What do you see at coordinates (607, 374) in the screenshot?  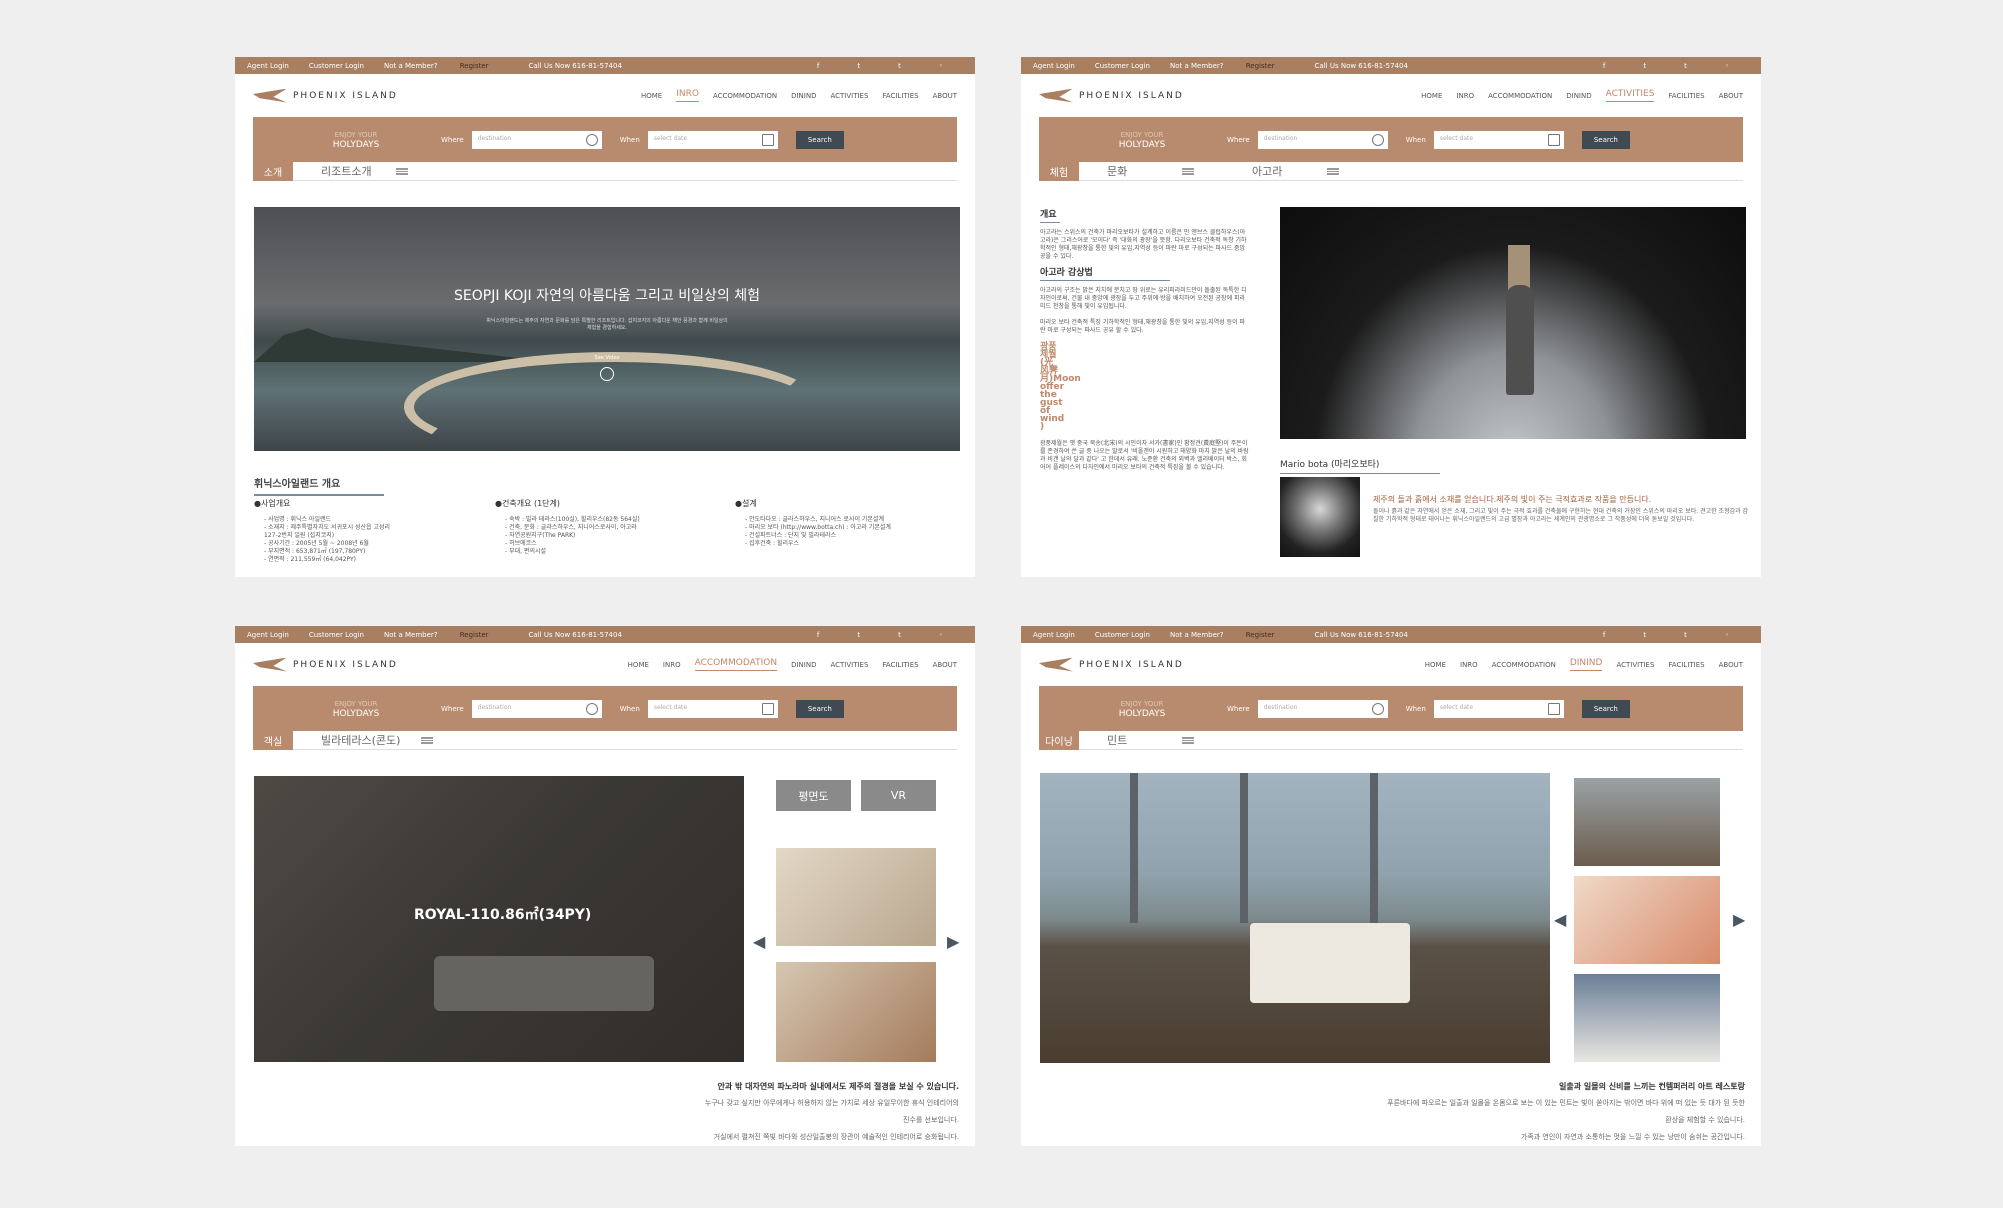 I see `play-icon` at bounding box center [607, 374].